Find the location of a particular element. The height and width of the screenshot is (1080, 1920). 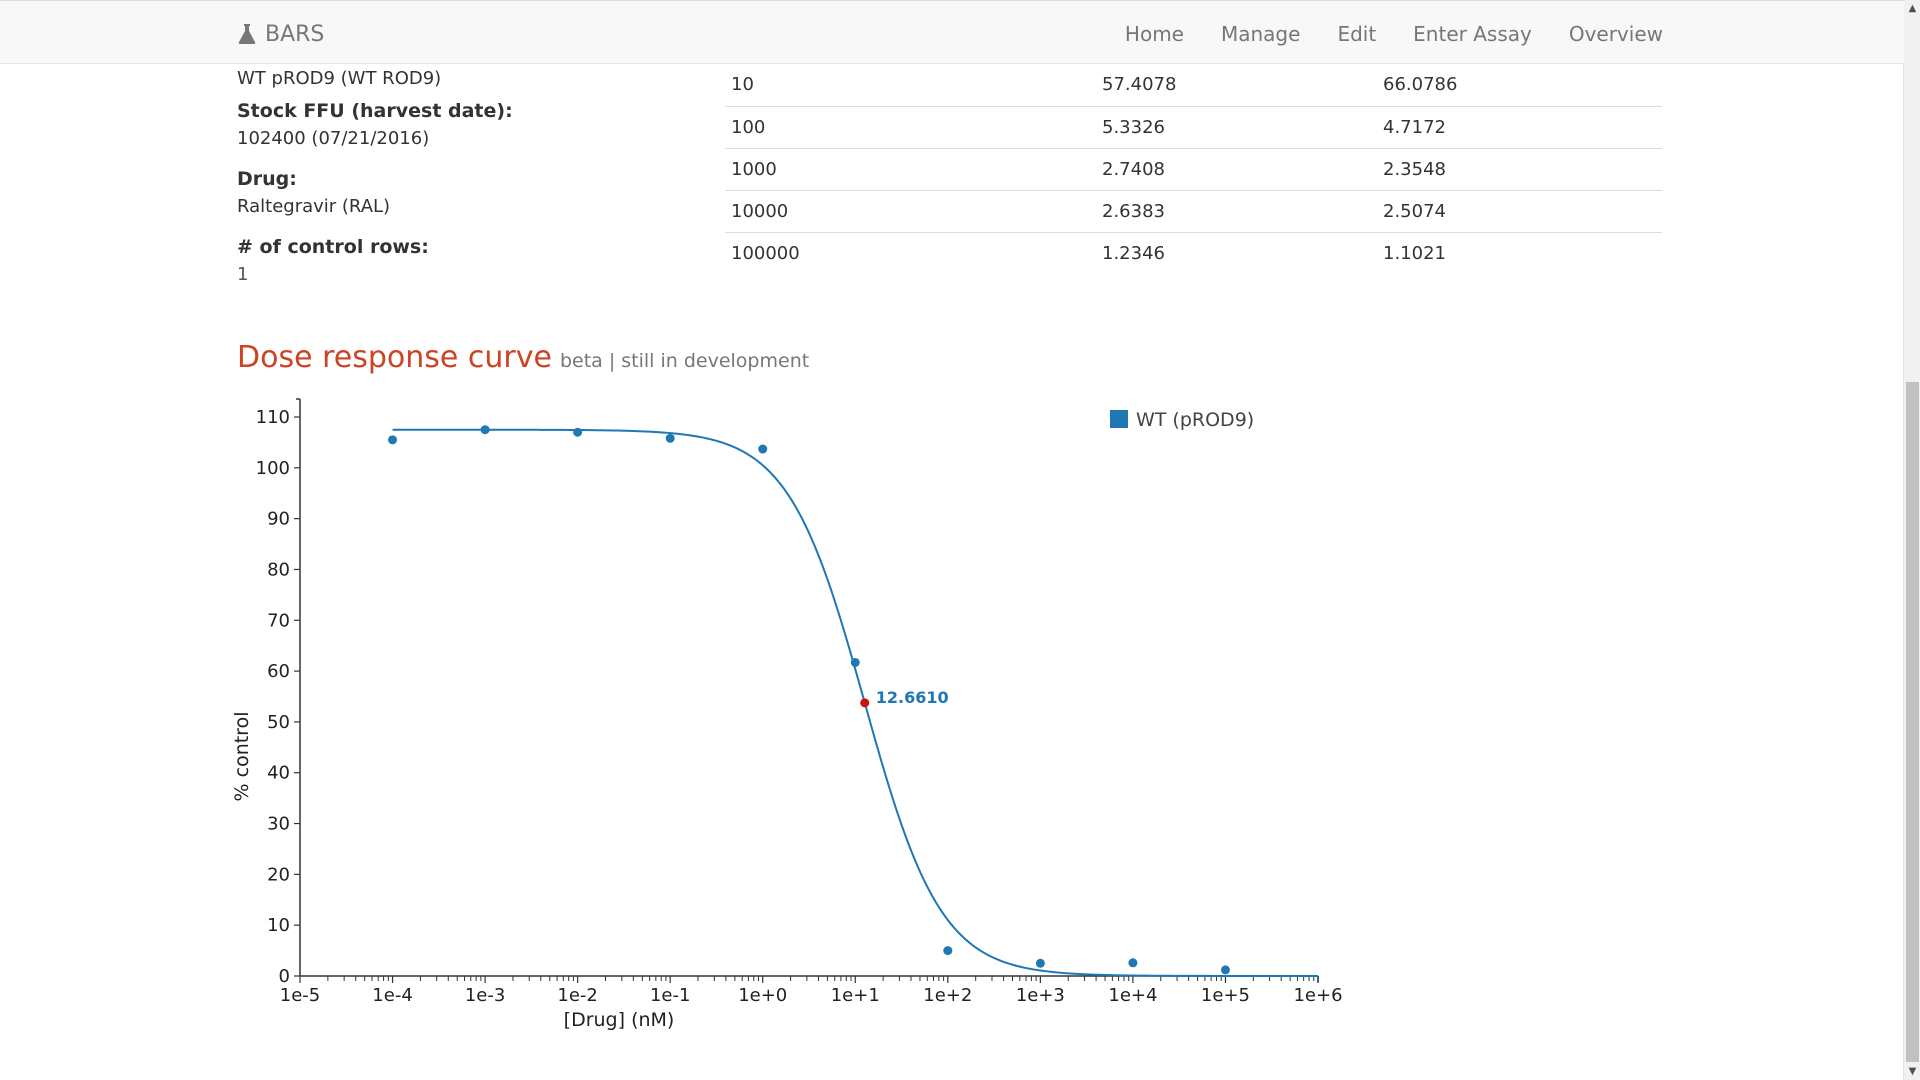

table-row: 10 57.4078 66.0786 is located at coordinates (1193, 85).